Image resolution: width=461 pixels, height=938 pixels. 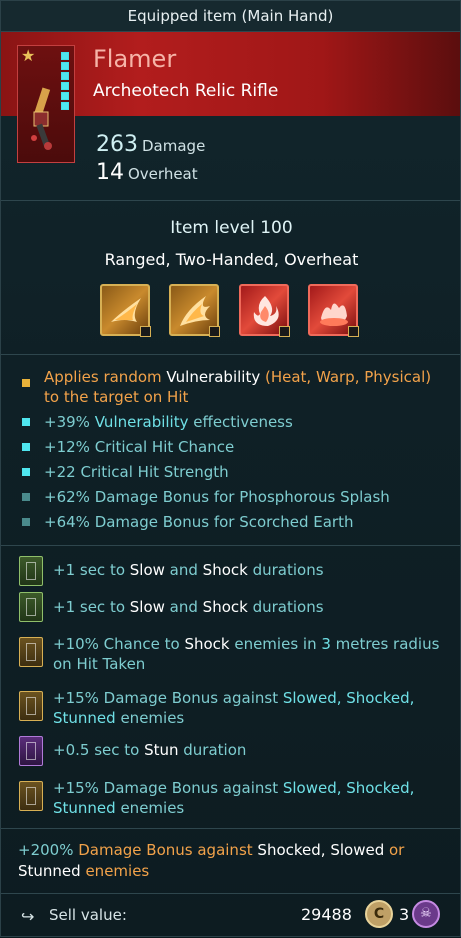 What do you see at coordinates (231, 259) in the screenshot?
I see `item-tags: Ranged, Two-Handed, Overheat` at bounding box center [231, 259].